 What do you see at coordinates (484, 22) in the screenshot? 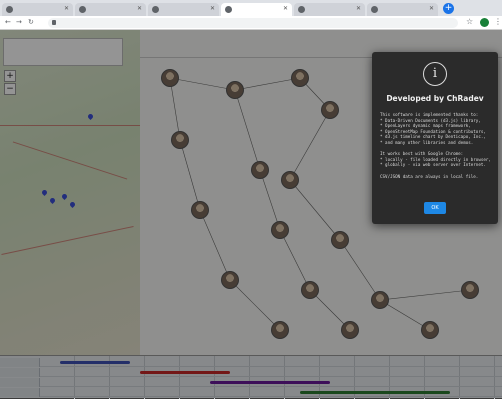
I see `profile-avatar-icon` at bounding box center [484, 22].